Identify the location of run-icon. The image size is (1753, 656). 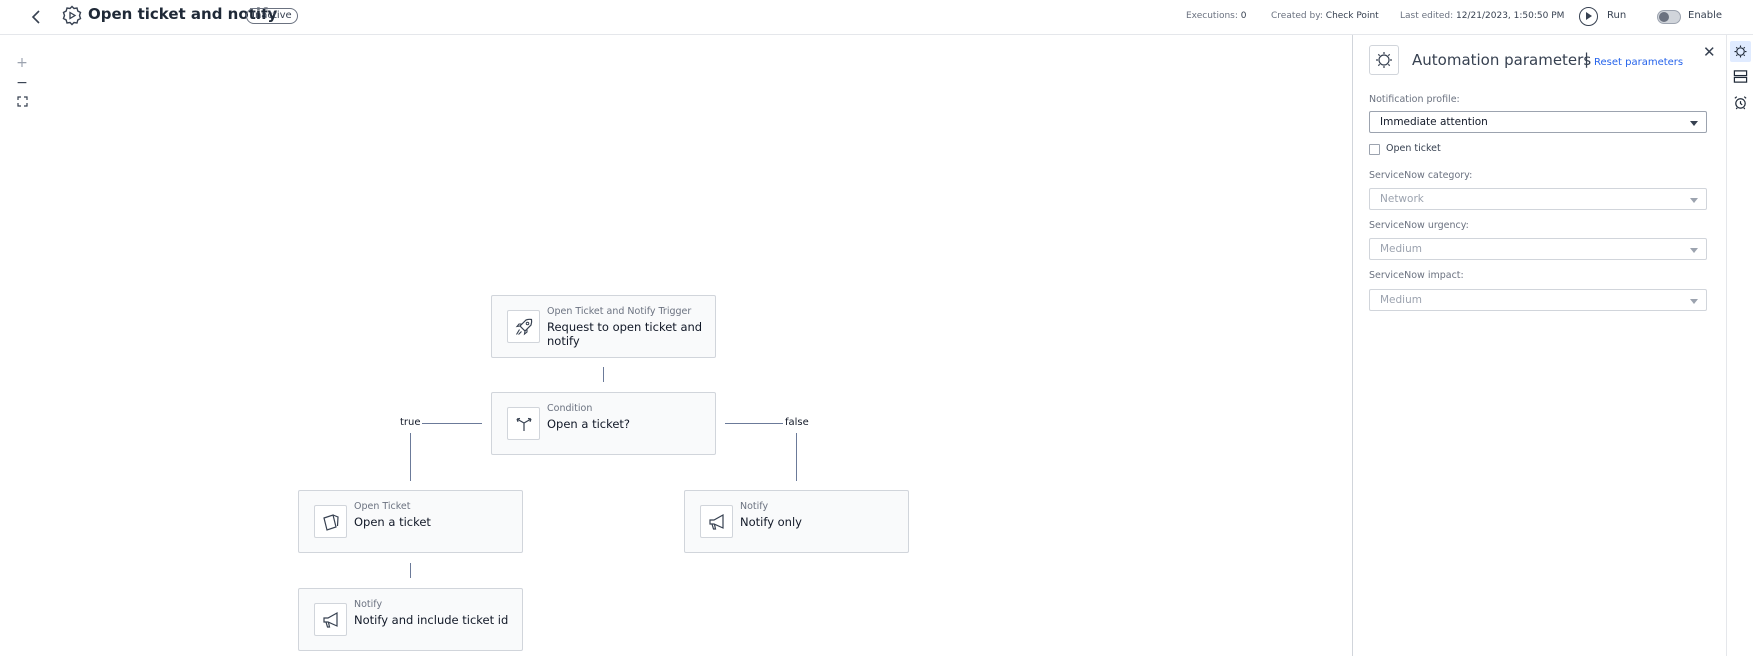
(1588, 16).